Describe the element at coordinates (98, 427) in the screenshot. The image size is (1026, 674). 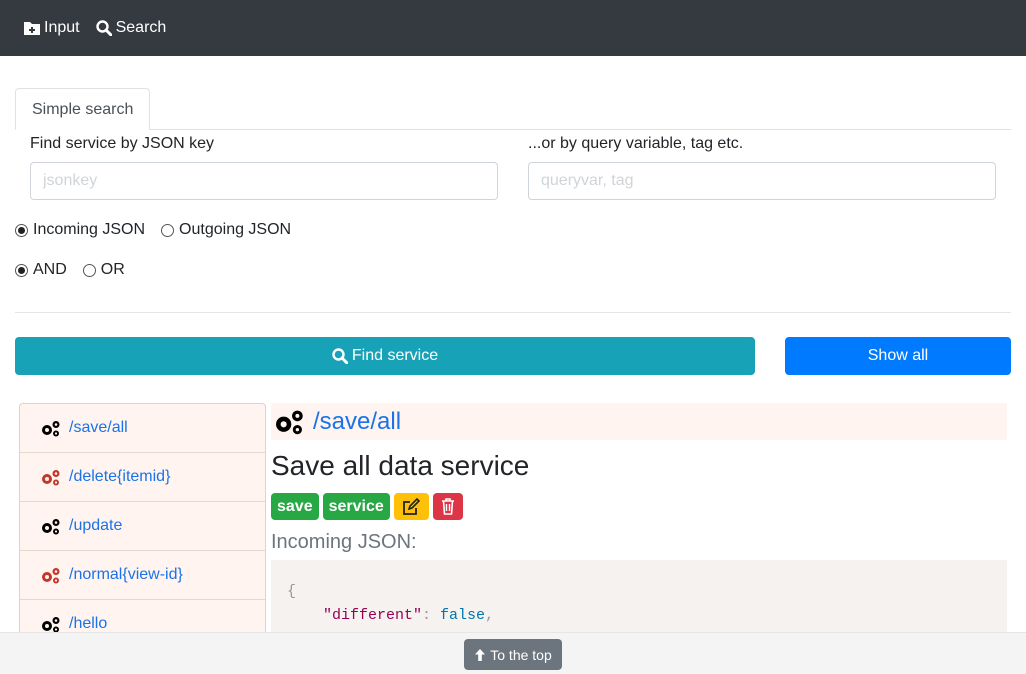
I see `service-path-link: /save/all` at that location.